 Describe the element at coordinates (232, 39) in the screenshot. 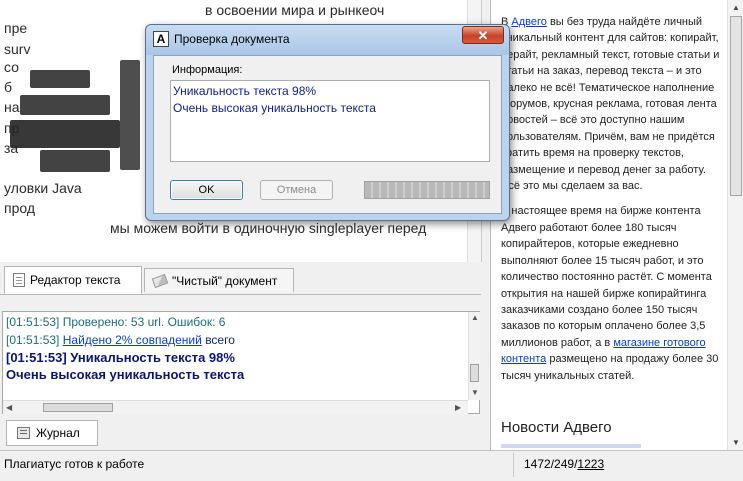

I see `dialog-title: Проверка документа` at that location.